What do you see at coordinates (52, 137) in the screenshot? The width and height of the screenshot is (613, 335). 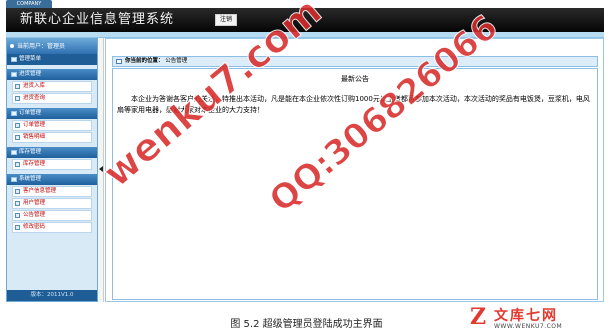 I see `menu-item-sales-detail: 销售明细` at bounding box center [52, 137].